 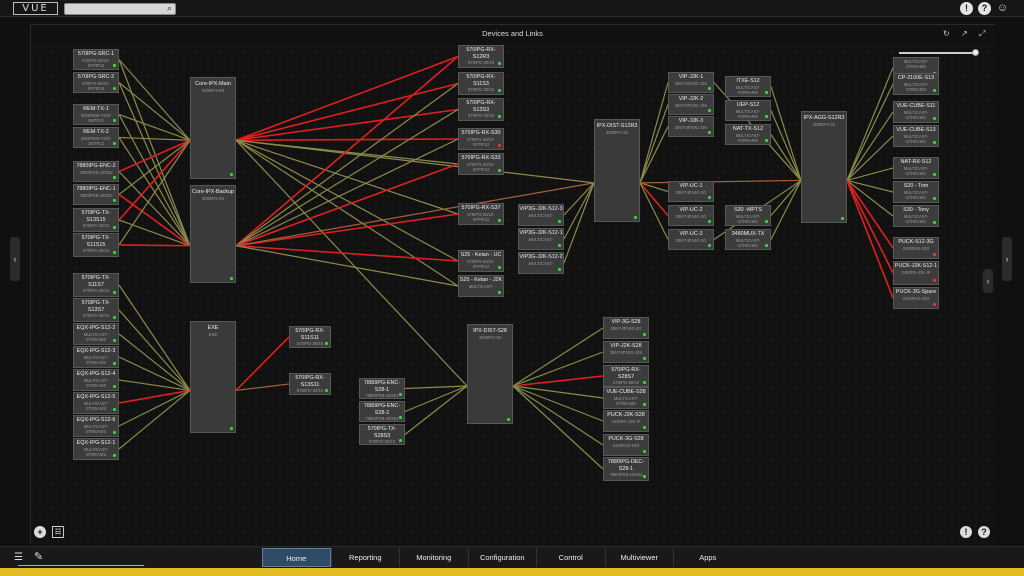 What do you see at coordinates (946, 33) in the screenshot?
I see `refresh-icon: ↻` at bounding box center [946, 33].